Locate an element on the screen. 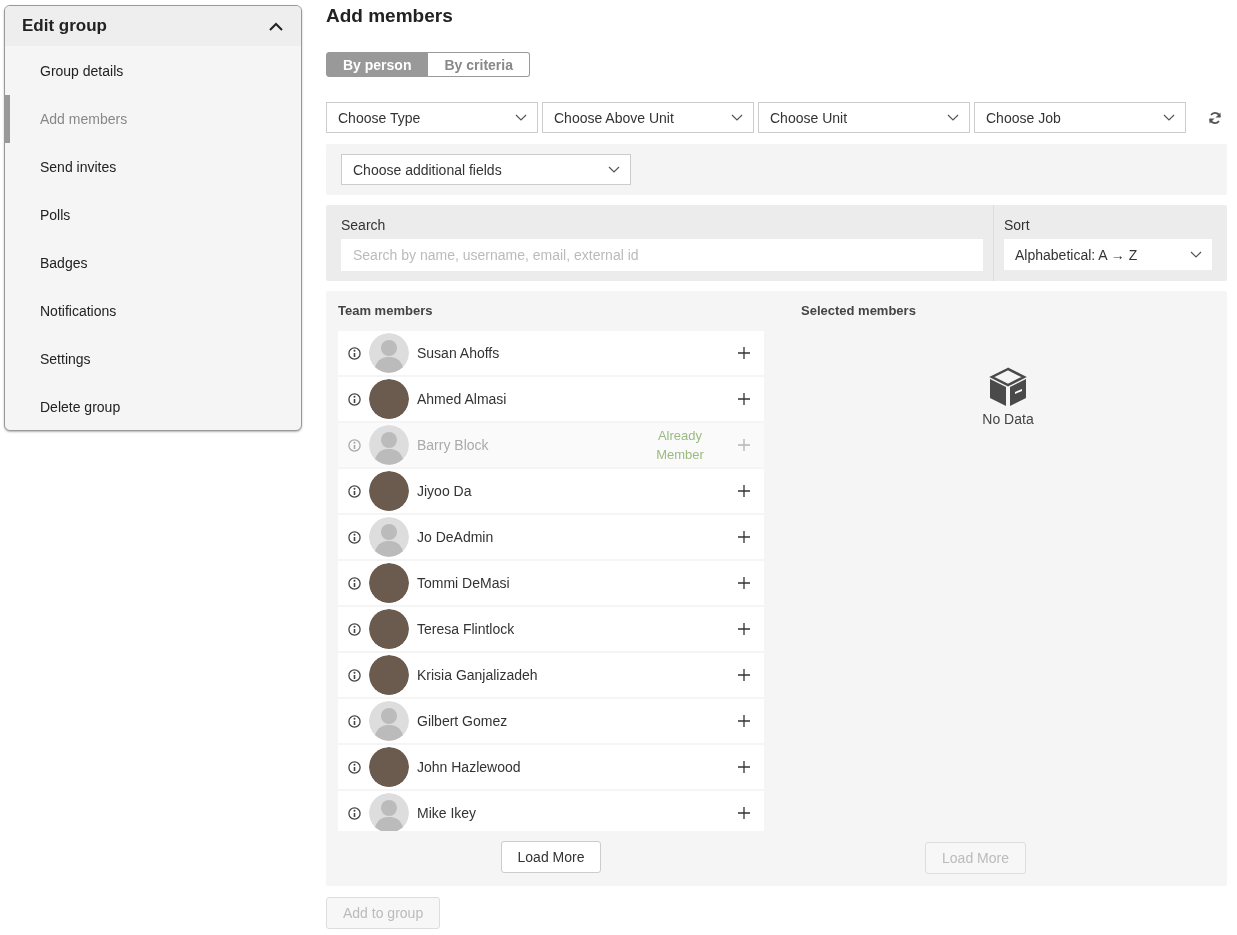  search-field: Search by name, username, email, external id is located at coordinates (662, 255).